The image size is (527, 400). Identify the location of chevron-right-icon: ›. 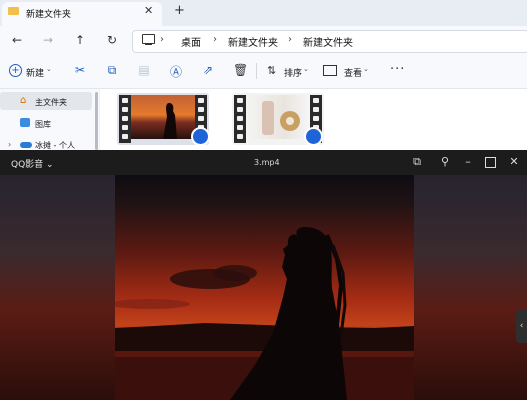
(9, 144).